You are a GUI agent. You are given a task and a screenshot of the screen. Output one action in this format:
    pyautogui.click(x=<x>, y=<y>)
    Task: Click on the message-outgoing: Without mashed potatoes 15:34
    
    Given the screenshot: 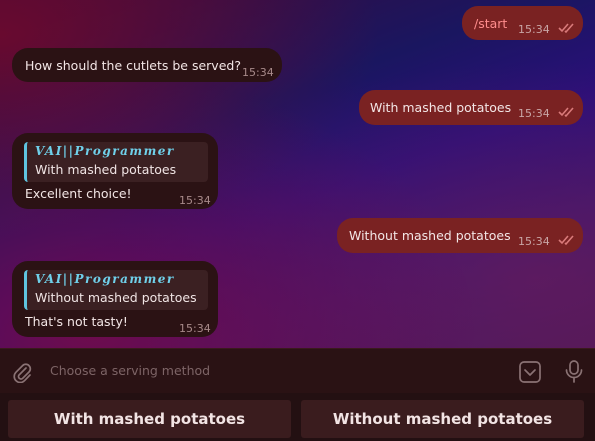 What is the action you would take?
    pyautogui.click(x=460, y=235)
    